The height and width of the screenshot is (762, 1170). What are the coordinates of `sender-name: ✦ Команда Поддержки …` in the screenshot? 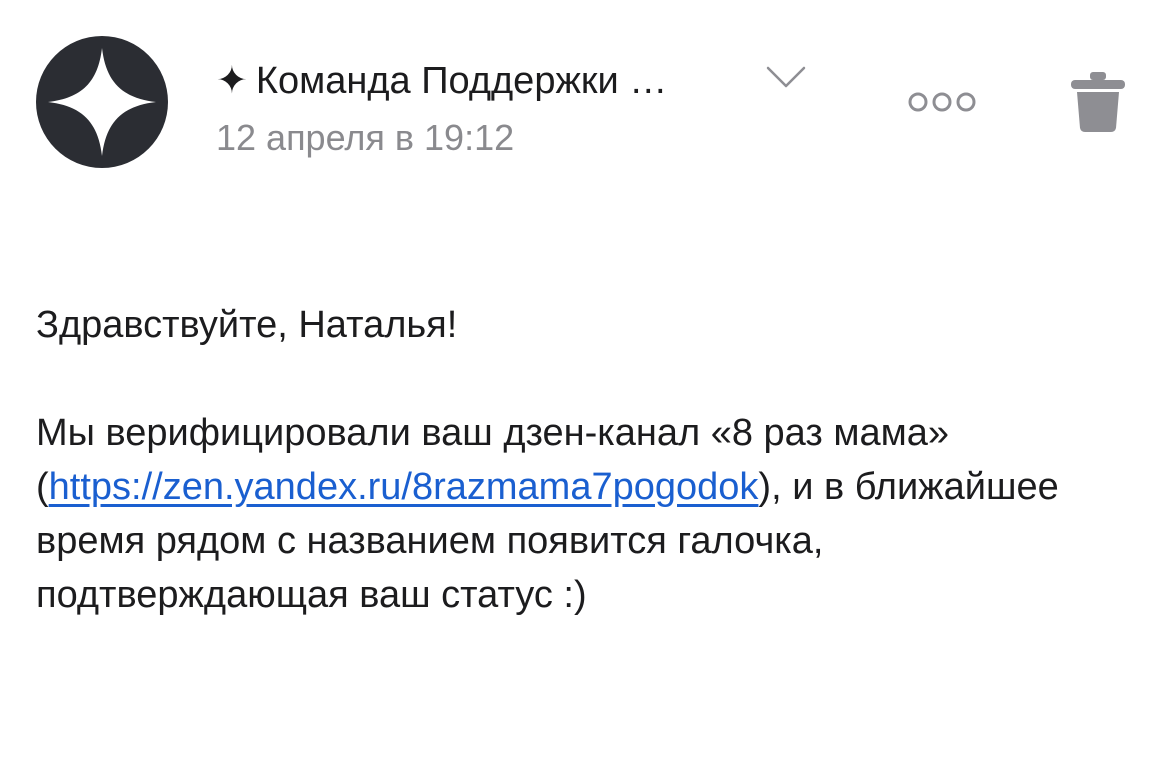 It's located at (441, 81).